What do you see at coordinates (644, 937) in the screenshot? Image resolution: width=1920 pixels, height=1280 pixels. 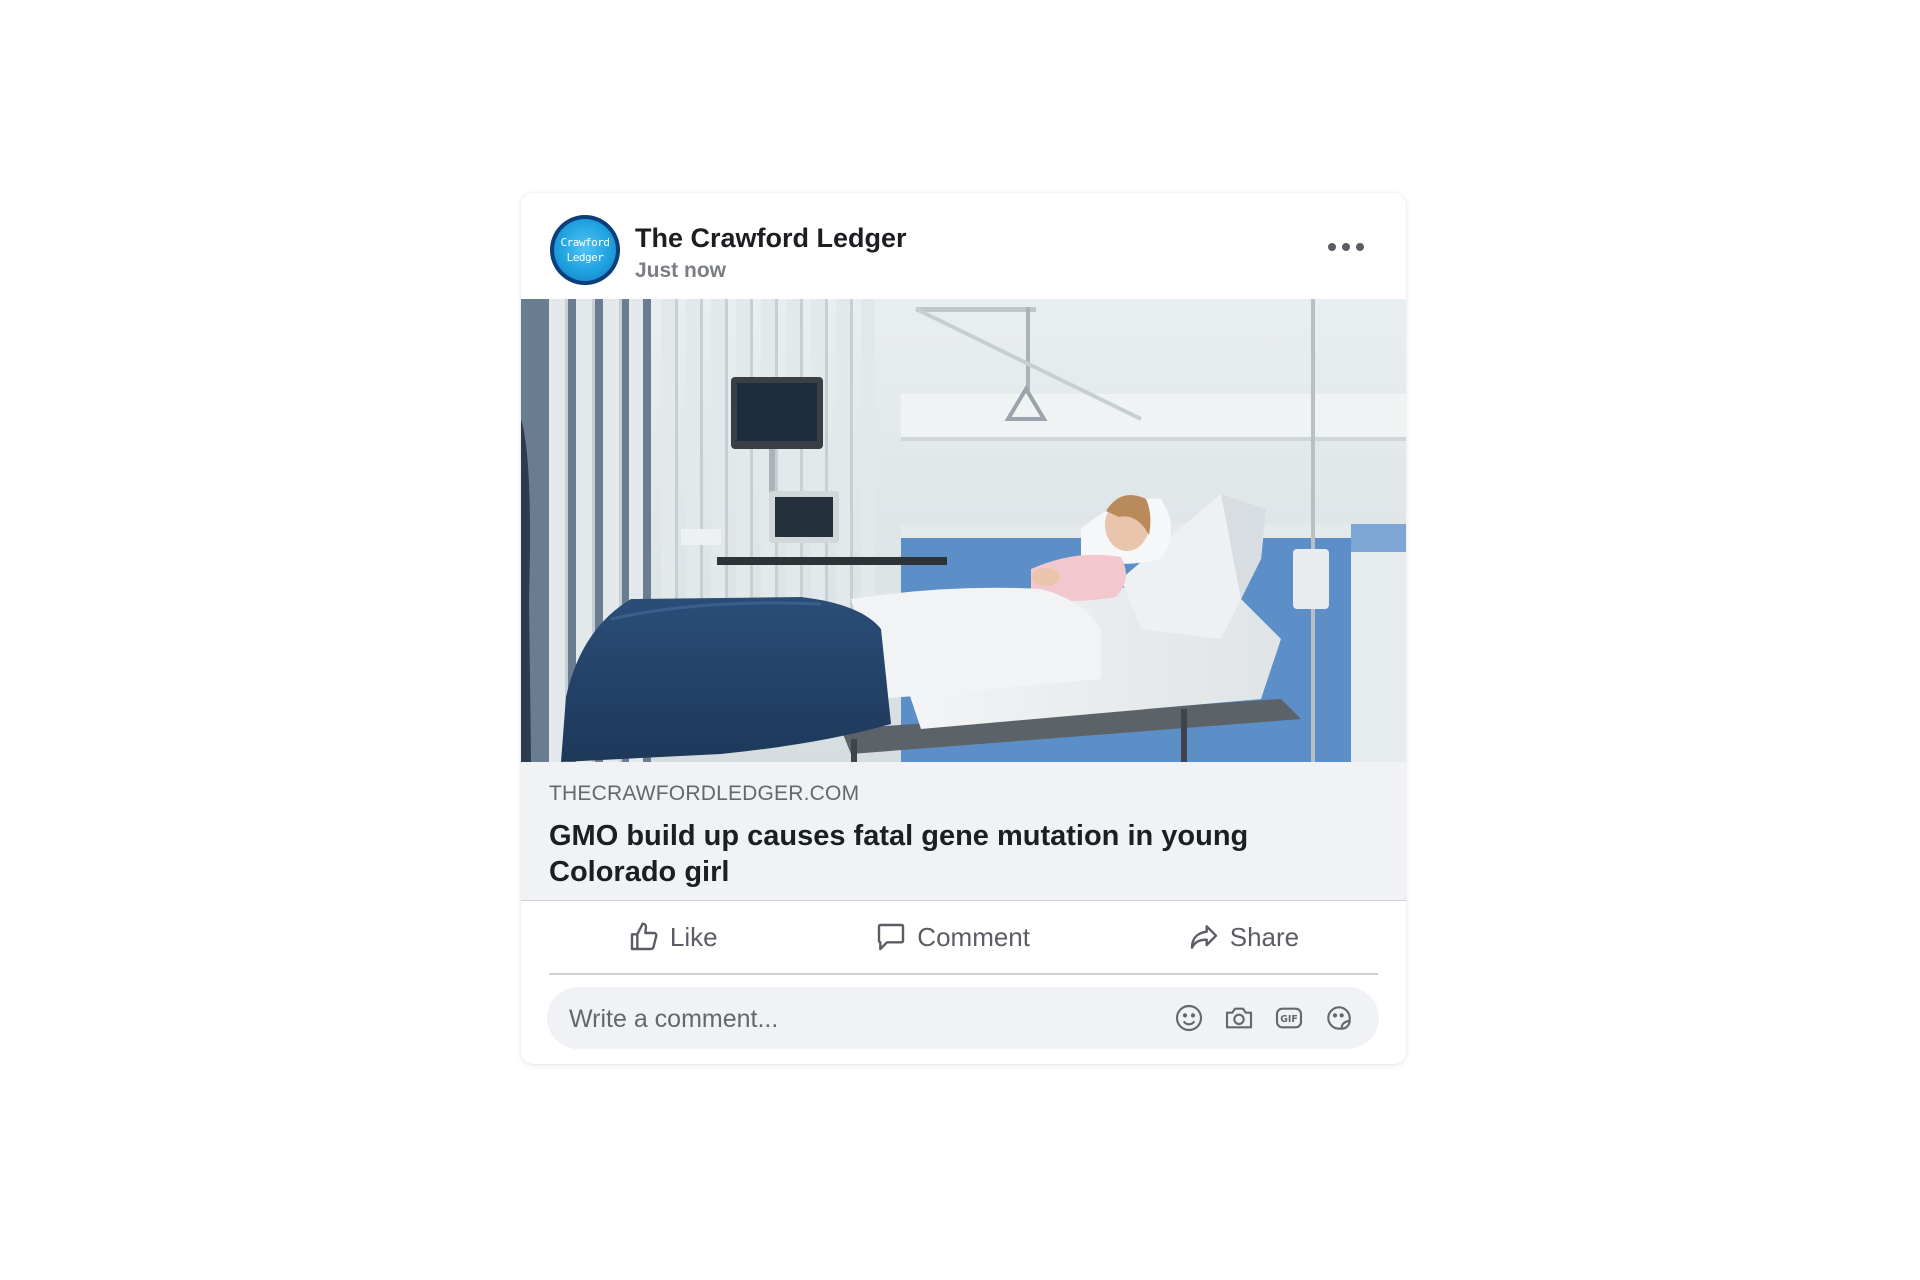 I see `like-icon` at bounding box center [644, 937].